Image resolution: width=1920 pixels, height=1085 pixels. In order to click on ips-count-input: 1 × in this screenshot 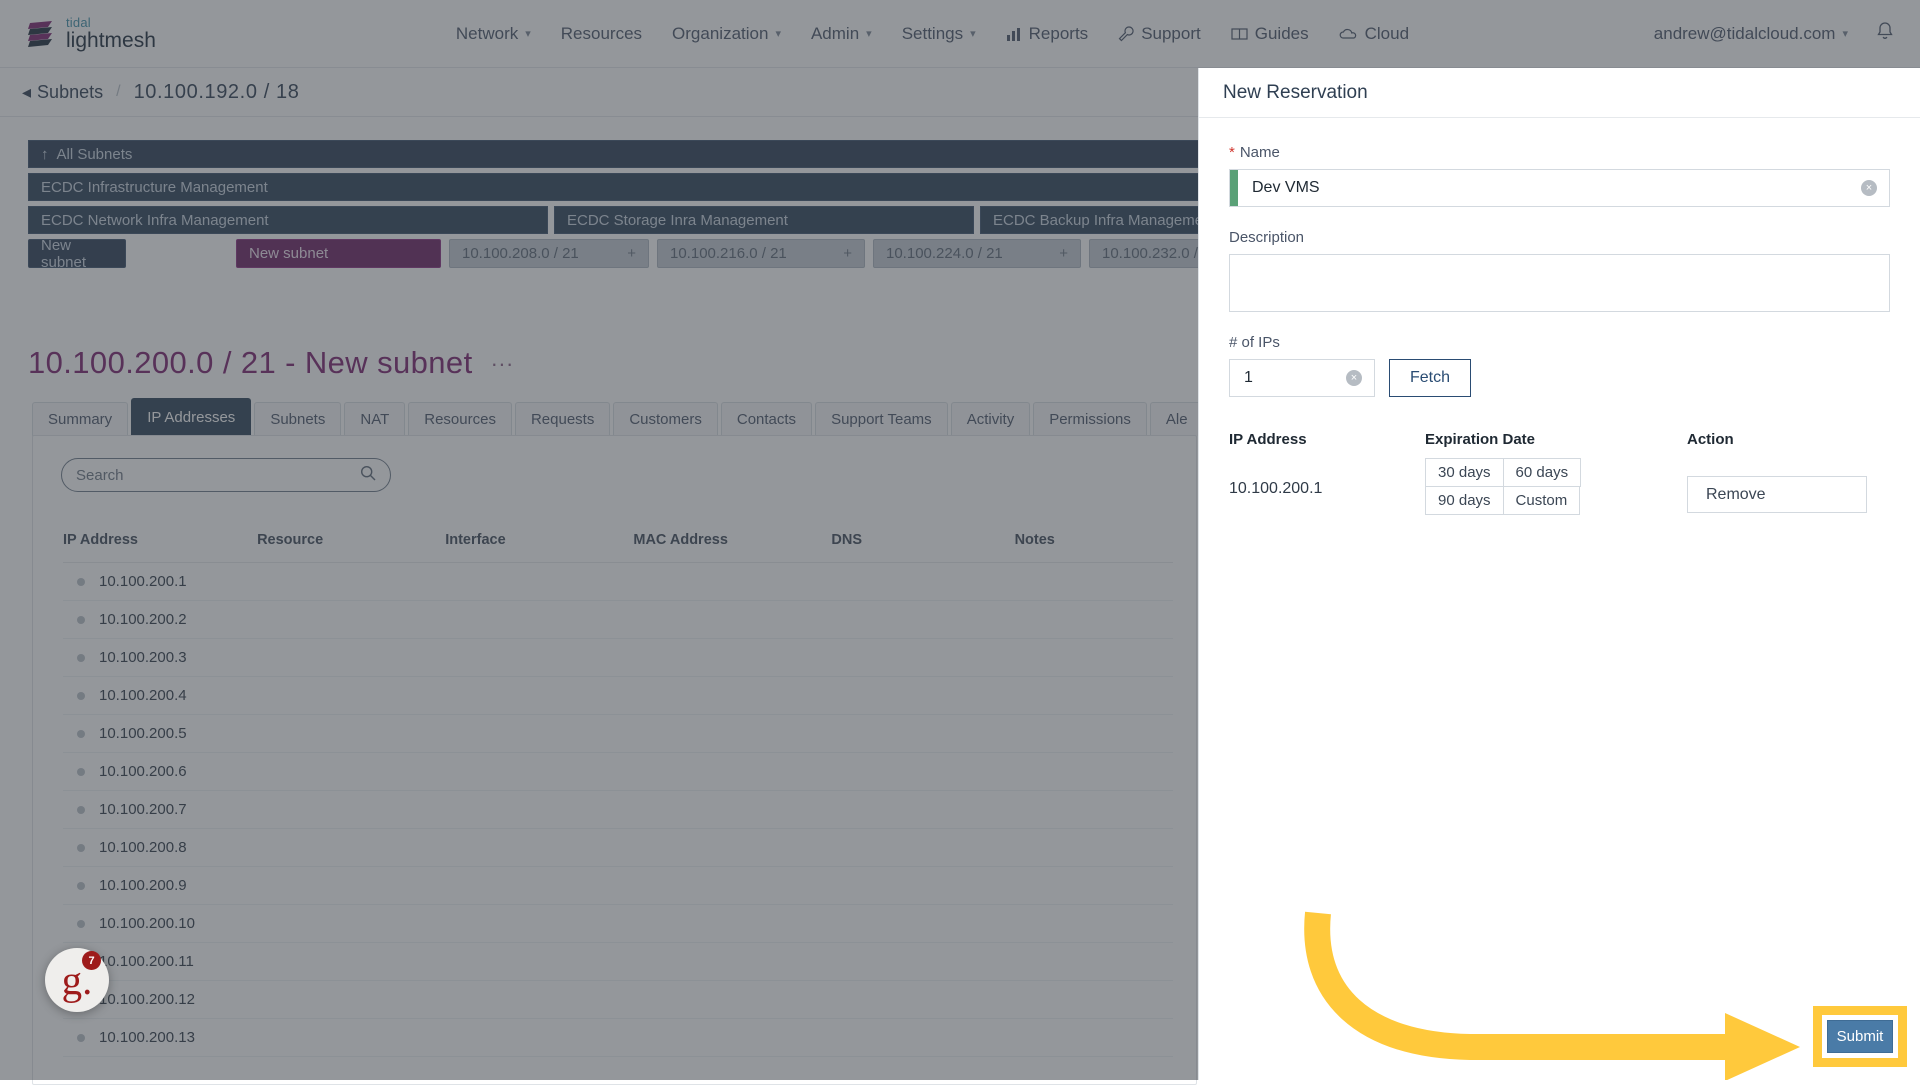, I will do `click(1302, 378)`.